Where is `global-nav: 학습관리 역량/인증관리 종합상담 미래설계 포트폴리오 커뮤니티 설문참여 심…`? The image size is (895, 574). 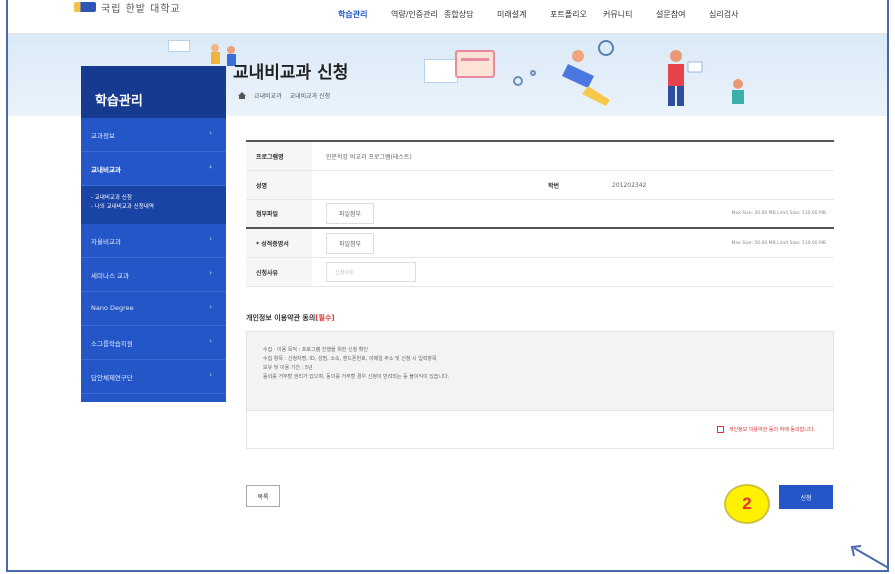
global-nav: 학습관리 역량/인증관리 종합상담 미래설계 포트폴리오 커뮤니티 설문참여 심… is located at coordinates (550, 14).